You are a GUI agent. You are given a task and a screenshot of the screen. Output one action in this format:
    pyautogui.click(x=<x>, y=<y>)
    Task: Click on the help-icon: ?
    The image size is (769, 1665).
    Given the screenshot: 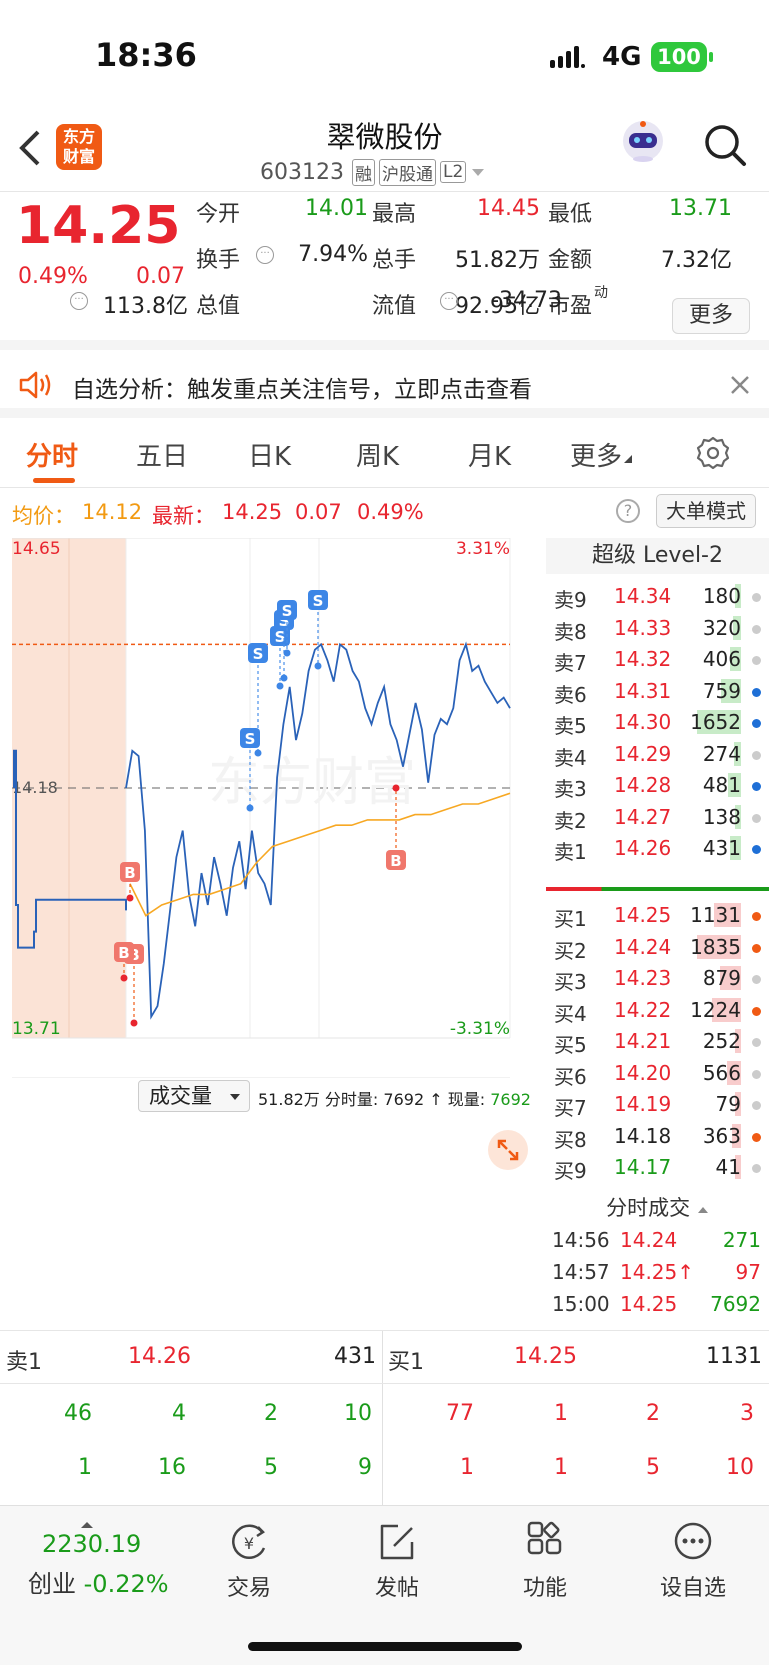 What is the action you would take?
    pyautogui.click(x=628, y=511)
    